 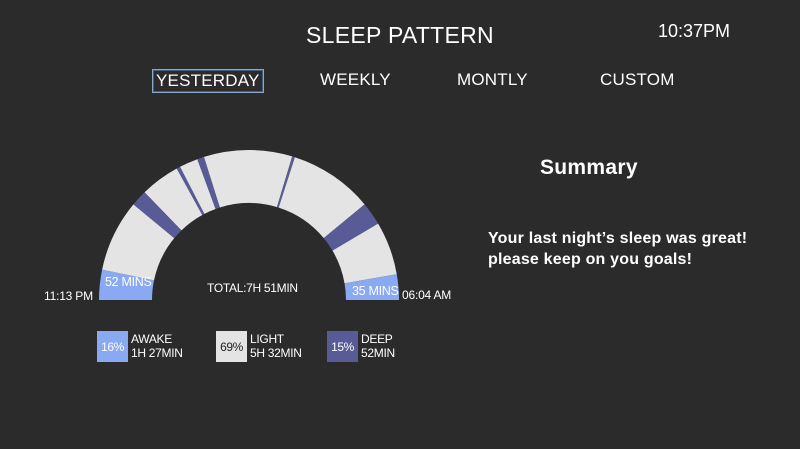 I want to click on deep-swatch: 15%, so click(x=342, y=346).